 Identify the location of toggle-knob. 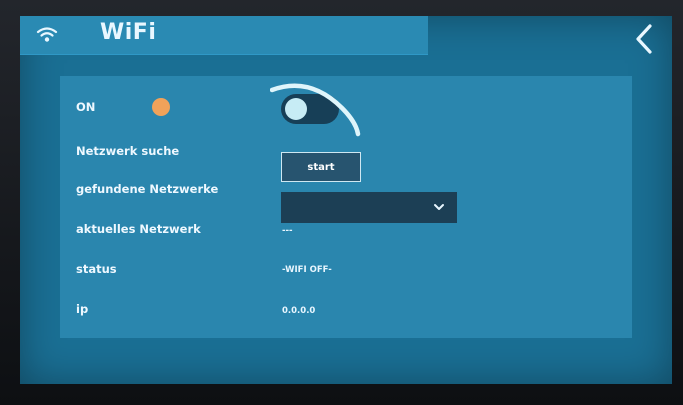
(296, 109).